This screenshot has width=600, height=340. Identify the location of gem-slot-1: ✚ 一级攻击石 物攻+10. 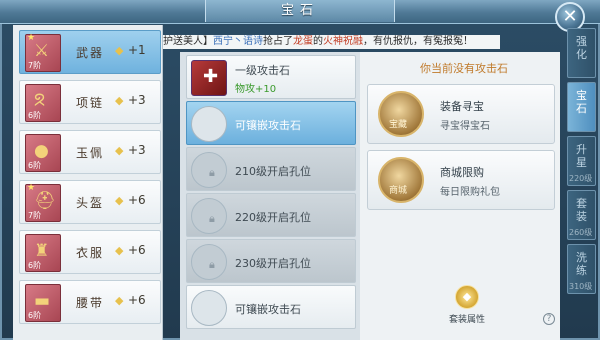
(271, 77).